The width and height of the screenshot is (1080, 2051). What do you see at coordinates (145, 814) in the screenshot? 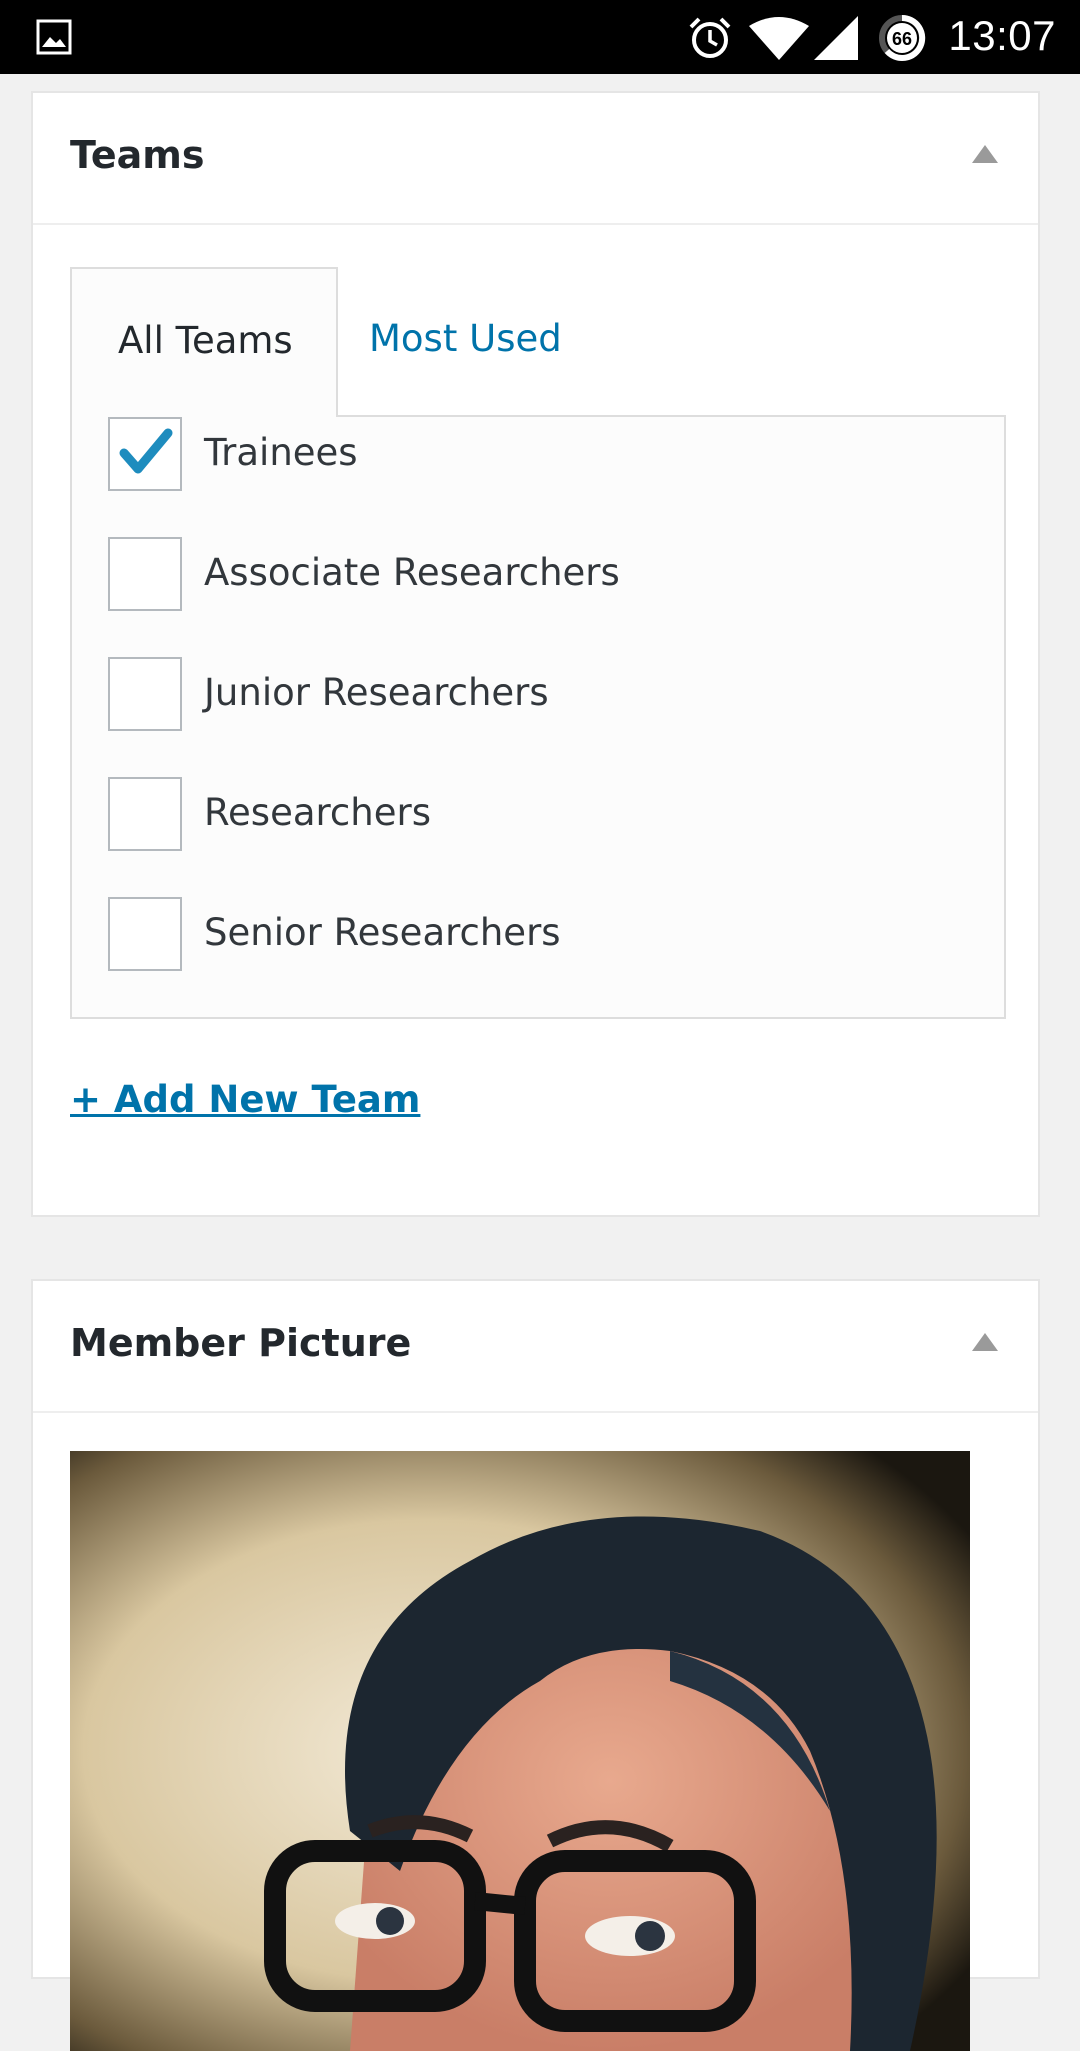
I see `researchers-checkbox` at bounding box center [145, 814].